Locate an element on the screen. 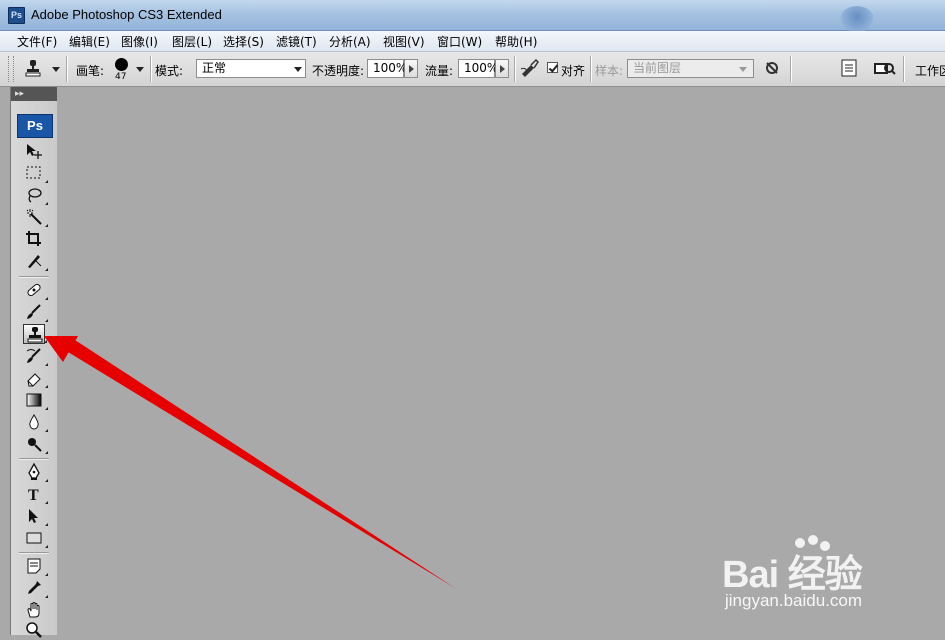  watermark-url: jingyan.baidu.com is located at coordinates (794, 600).